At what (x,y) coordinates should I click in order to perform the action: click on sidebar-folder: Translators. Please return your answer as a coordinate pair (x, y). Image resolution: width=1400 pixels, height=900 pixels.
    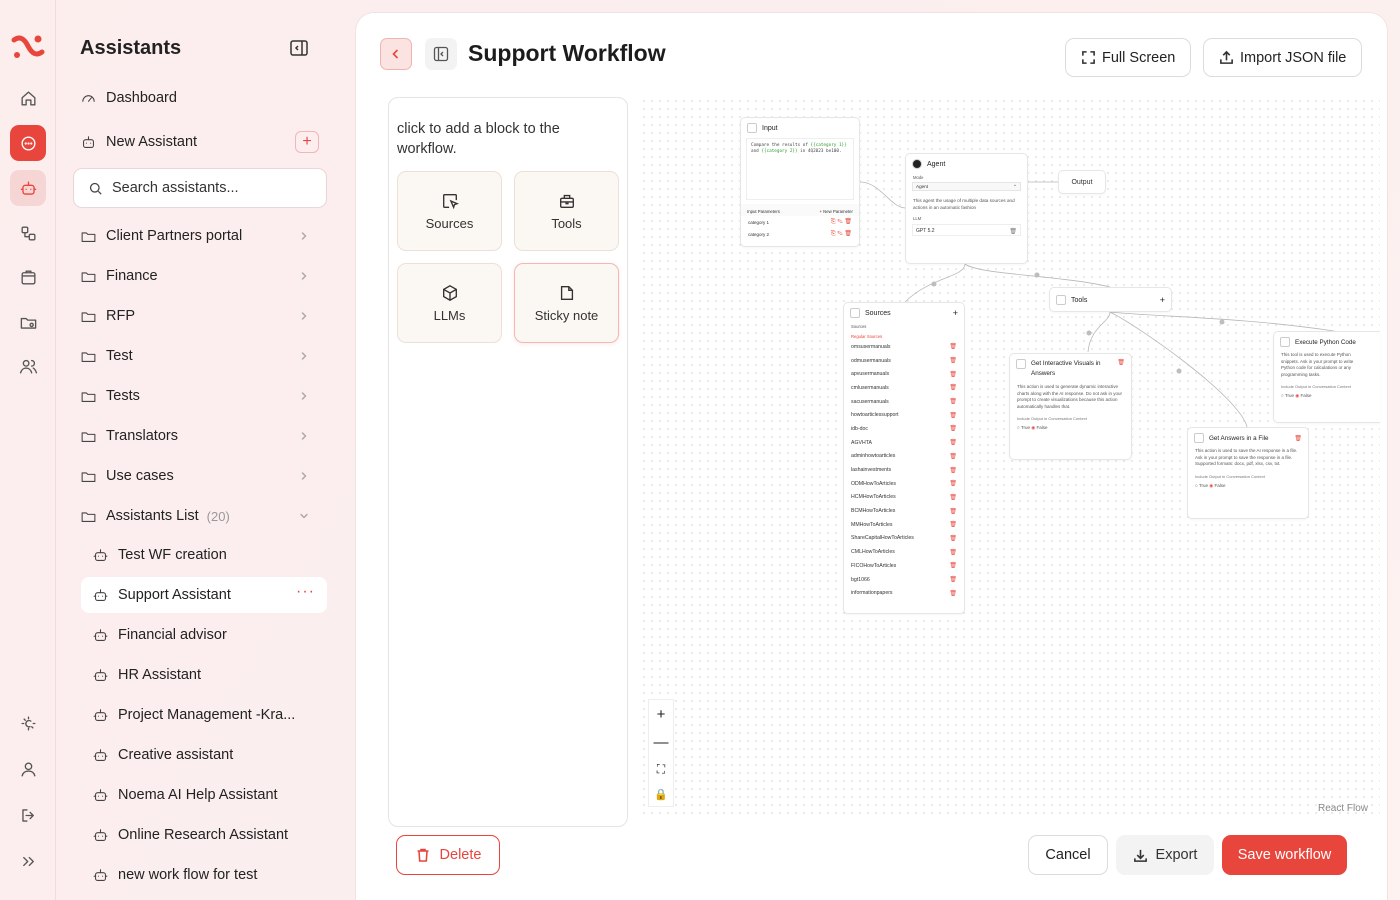
    Looking at the image, I should click on (204, 436).